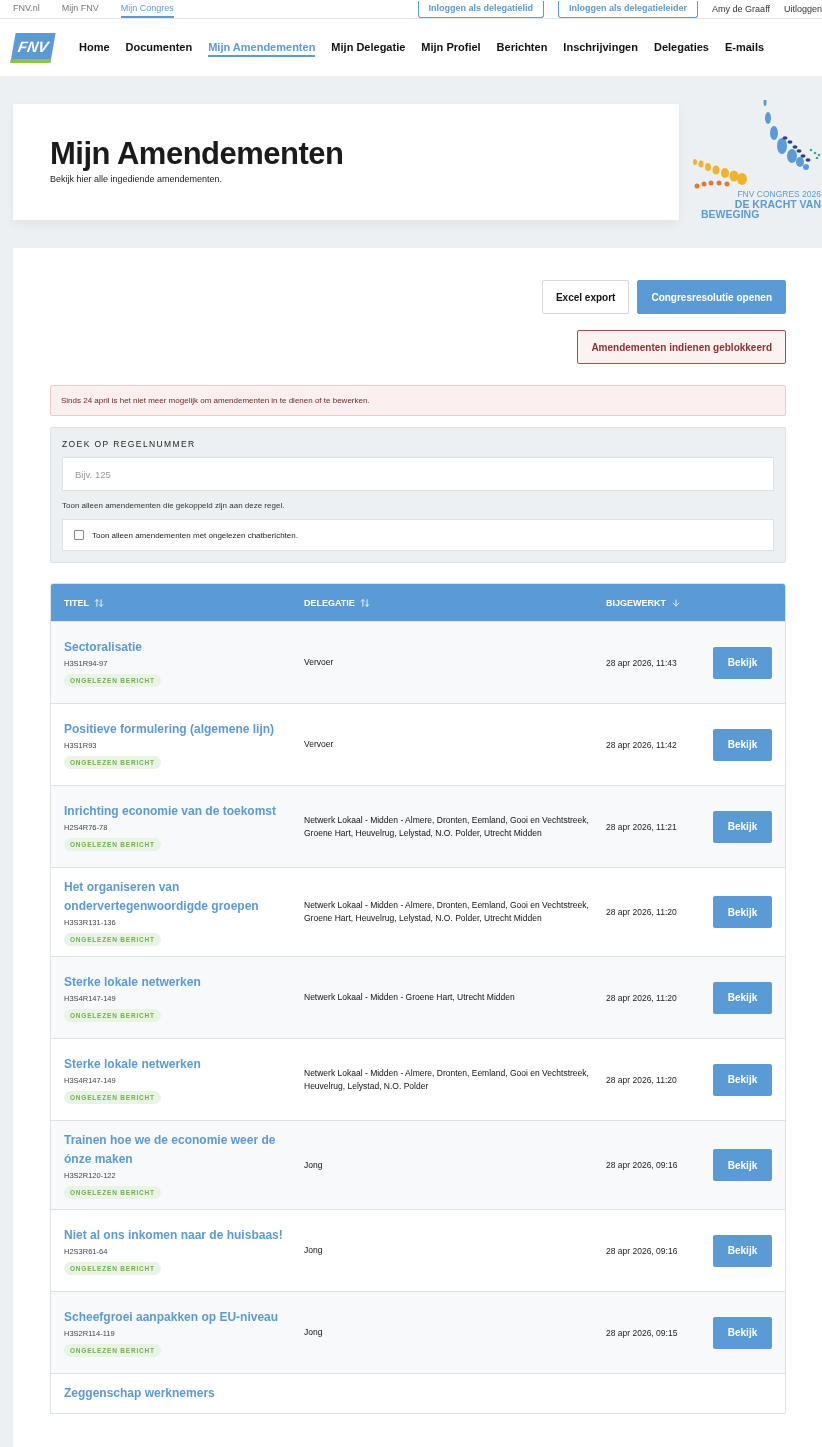  What do you see at coordinates (585, 297) in the screenshot?
I see `export-button: Excel export` at bounding box center [585, 297].